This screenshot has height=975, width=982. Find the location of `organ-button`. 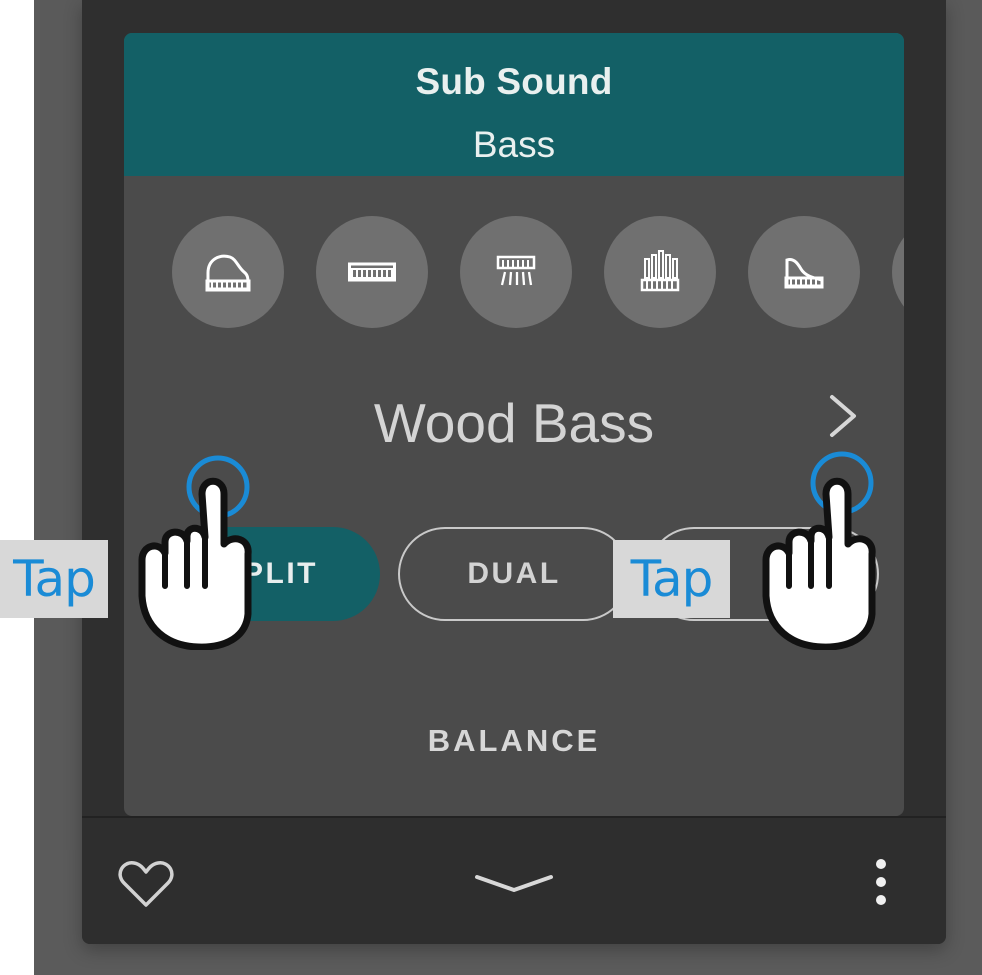

organ-button is located at coordinates (660, 272).